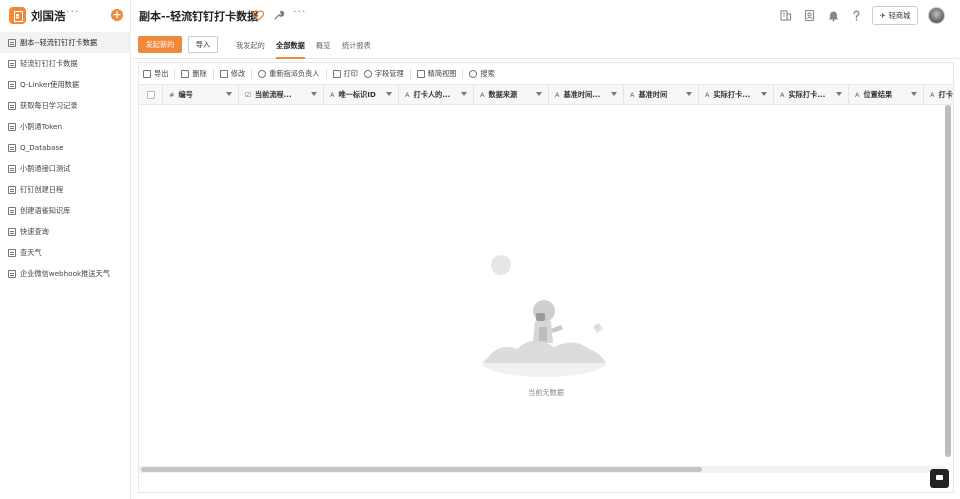 The image size is (960, 499). What do you see at coordinates (546, 73) in the screenshot?
I see `table-toolbar: 导出 删除 修改 重新指派负责人 打印 字段管理 精简视图 搜索` at bounding box center [546, 73].